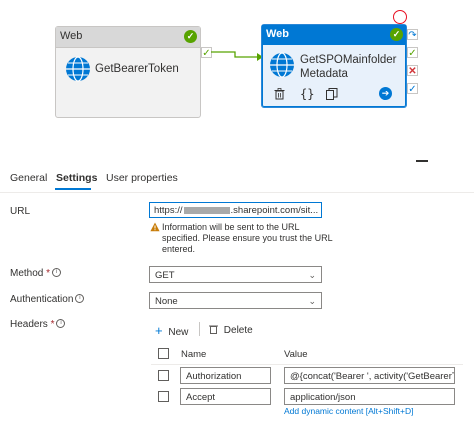  What do you see at coordinates (168, 210) in the screenshot?
I see `url-prefix: https://` at bounding box center [168, 210].